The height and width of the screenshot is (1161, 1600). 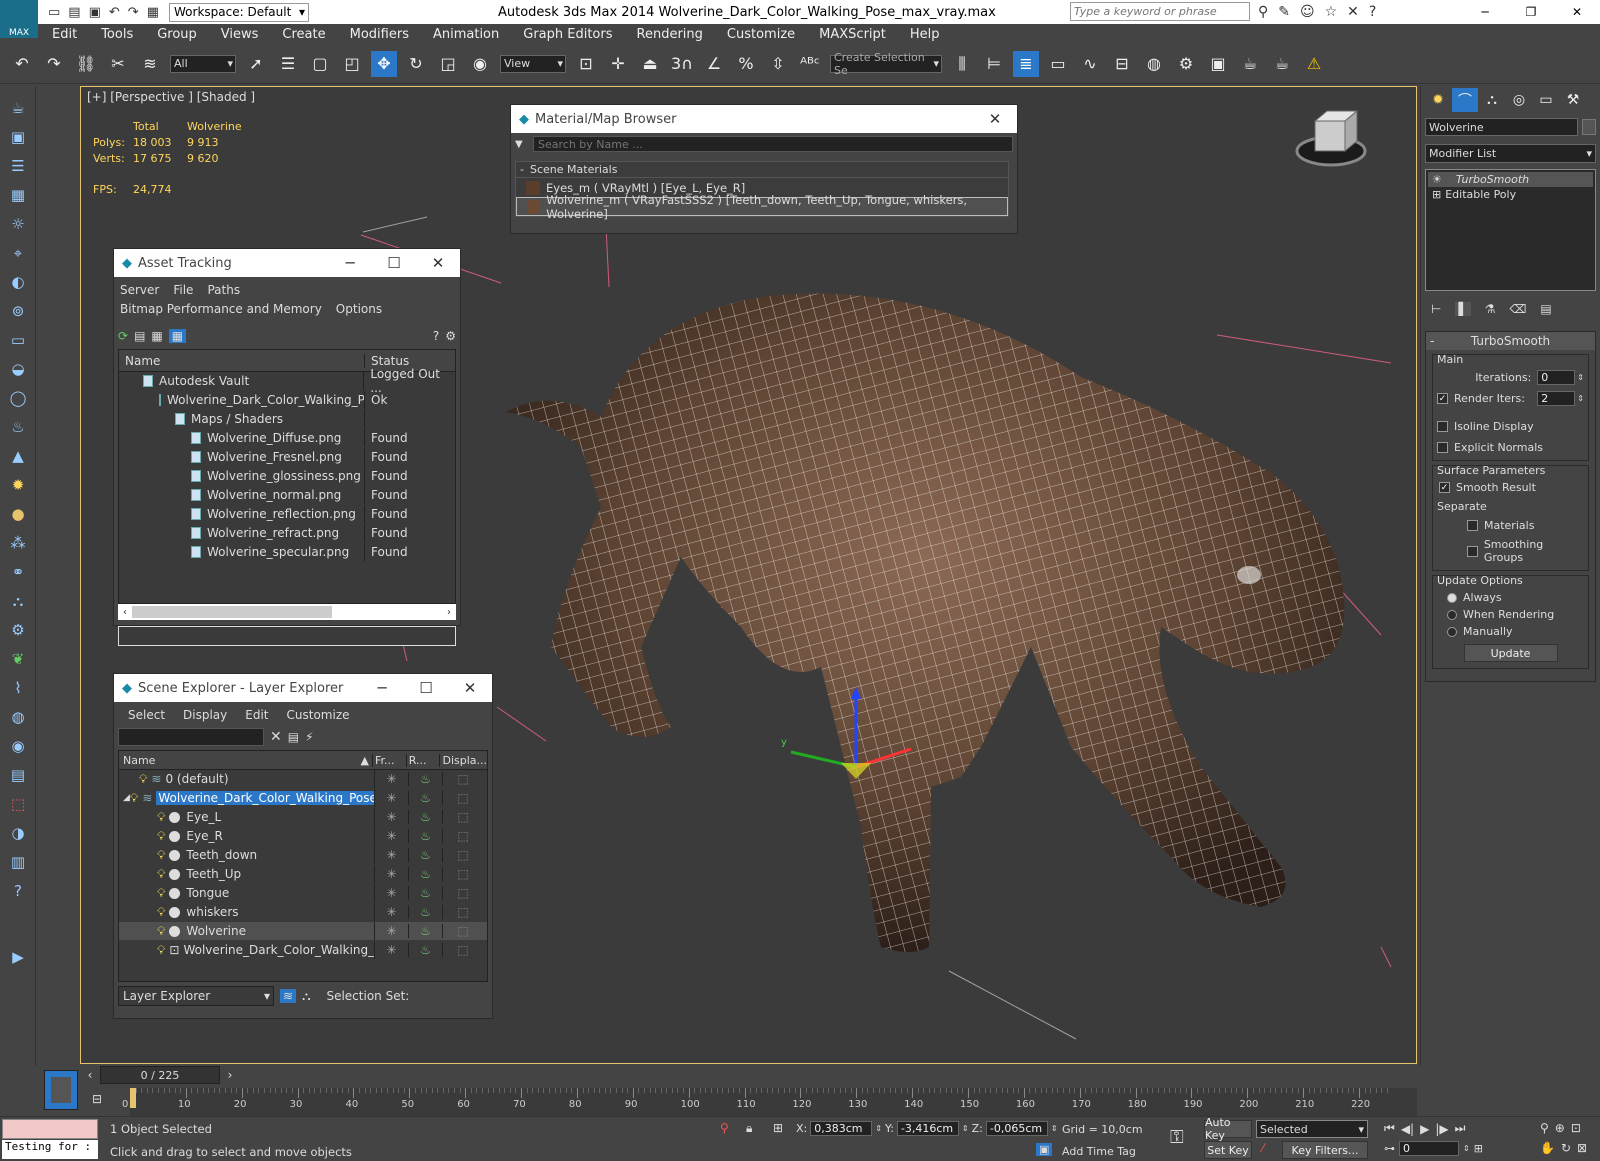 What do you see at coordinates (303, 779) in the screenshot?
I see `layer-tree-row: 💡︎ ≋ 0 (default) ✳ ♨ ⬚` at bounding box center [303, 779].